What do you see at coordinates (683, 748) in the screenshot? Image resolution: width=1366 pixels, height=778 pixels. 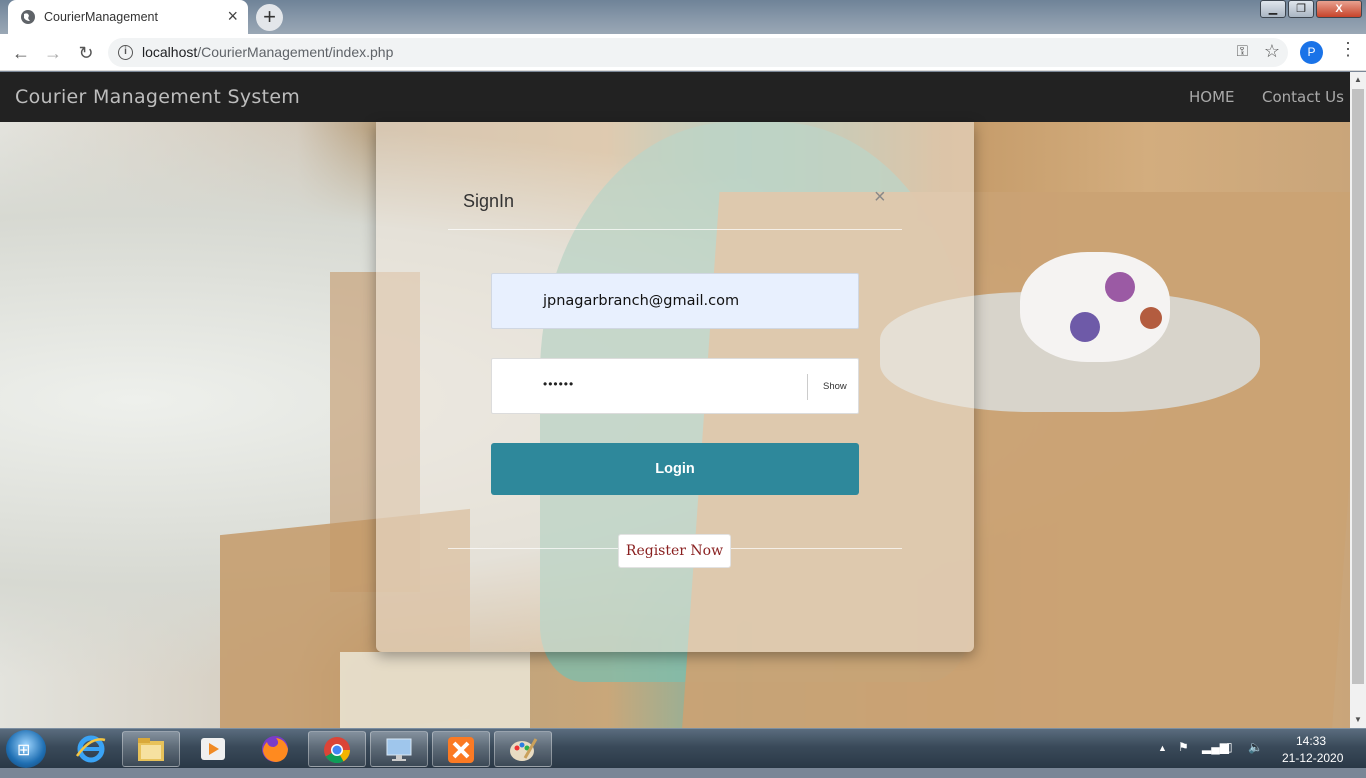 I see `windows-taskbar: ⊞ ▲ ⚑ ▂▄▆ ▯ 🔈 14:33 21-12-2020` at bounding box center [683, 748].